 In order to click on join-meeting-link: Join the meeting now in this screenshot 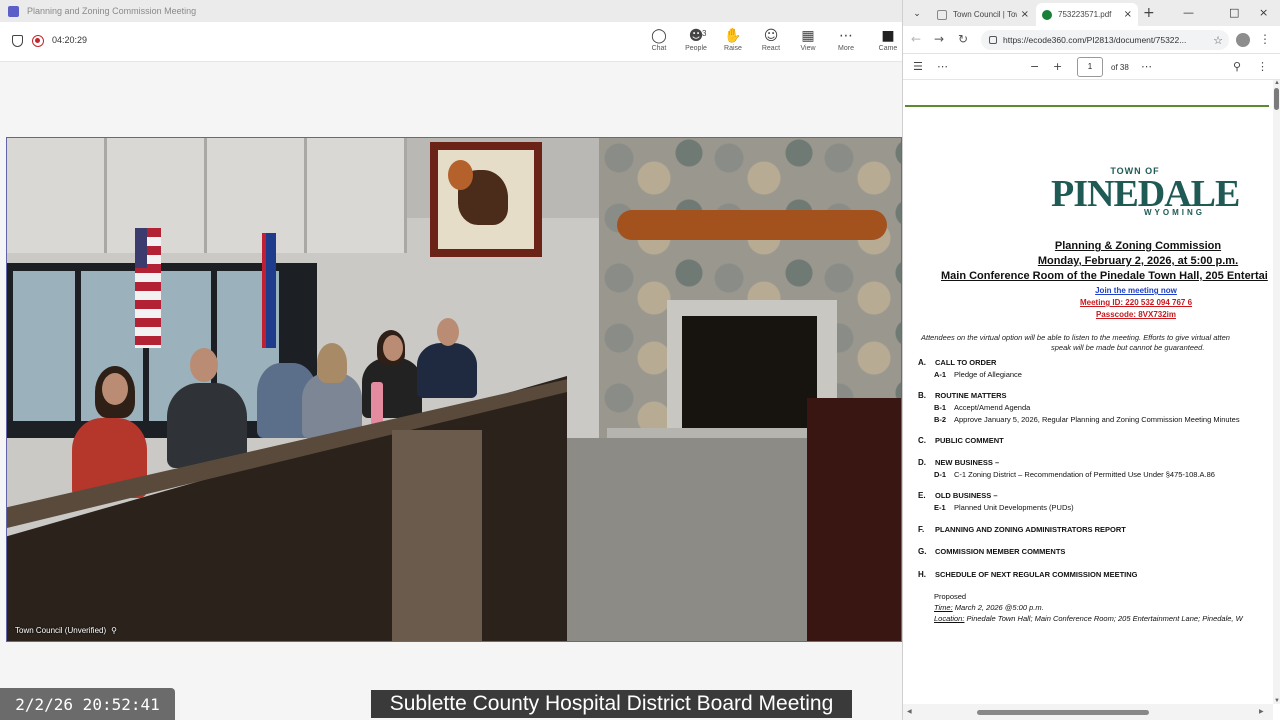, I will do `click(1088, 290)`.